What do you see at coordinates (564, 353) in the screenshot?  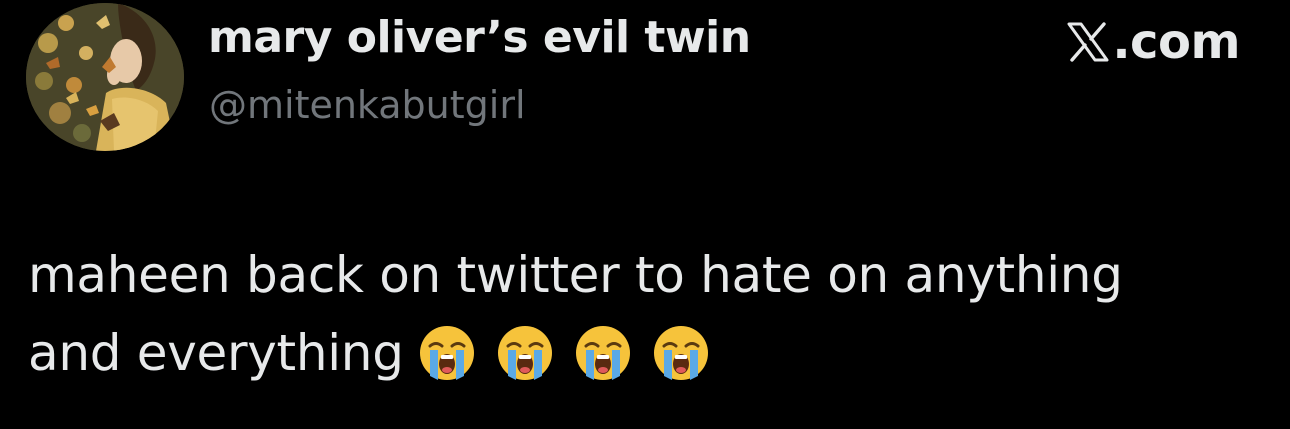 I see `emoji-row` at bounding box center [564, 353].